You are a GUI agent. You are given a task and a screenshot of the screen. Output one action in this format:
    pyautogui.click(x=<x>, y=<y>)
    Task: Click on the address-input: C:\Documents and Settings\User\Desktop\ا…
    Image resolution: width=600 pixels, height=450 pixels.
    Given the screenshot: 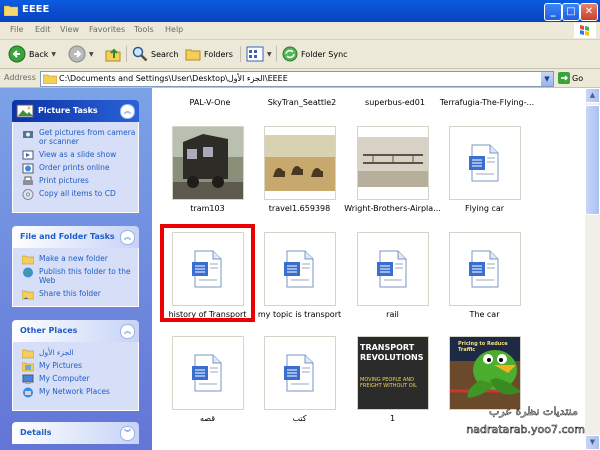 What is the action you would take?
    pyautogui.click(x=297, y=79)
    